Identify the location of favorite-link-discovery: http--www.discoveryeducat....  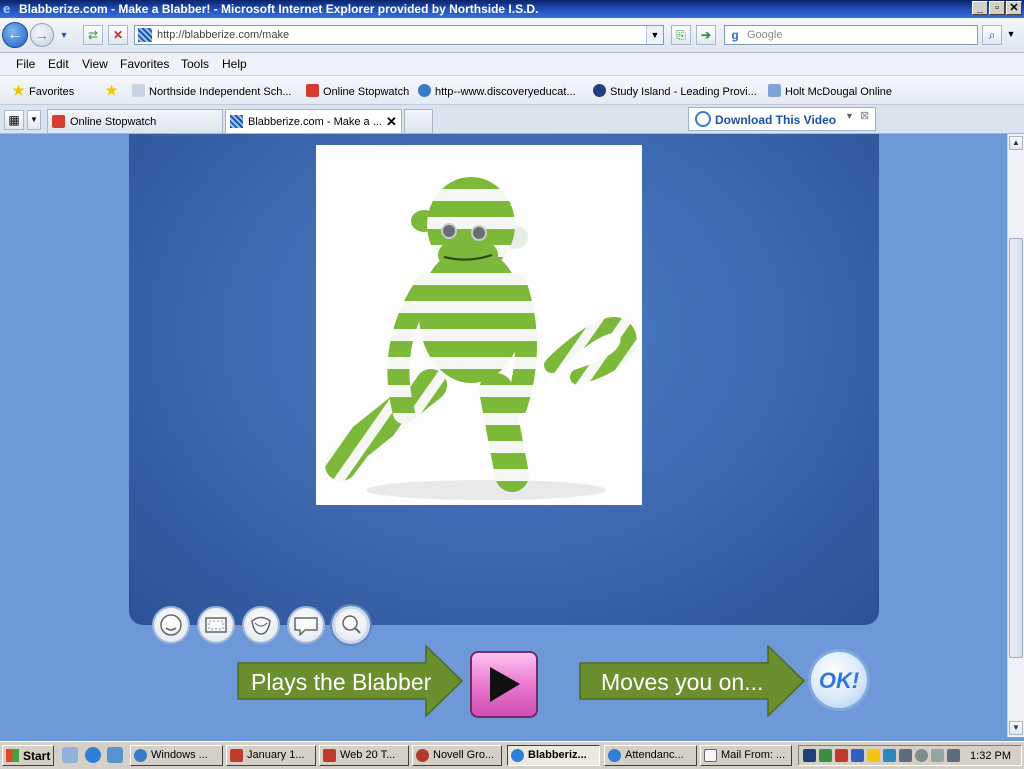
(497, 91).